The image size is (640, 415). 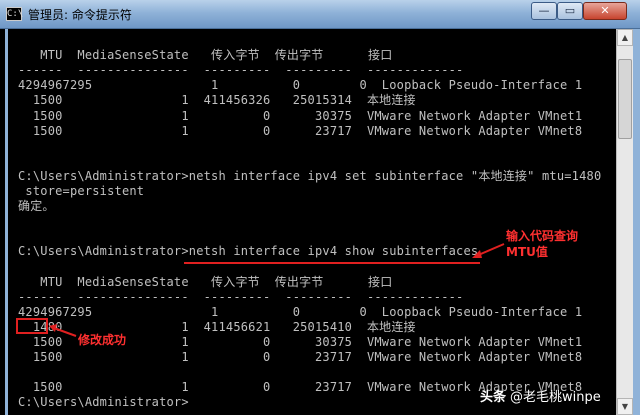 What do you see at coordinates (102, 340) in the screenshot?
I see `success-note: 修改成功` at bounding box center [102, 340].